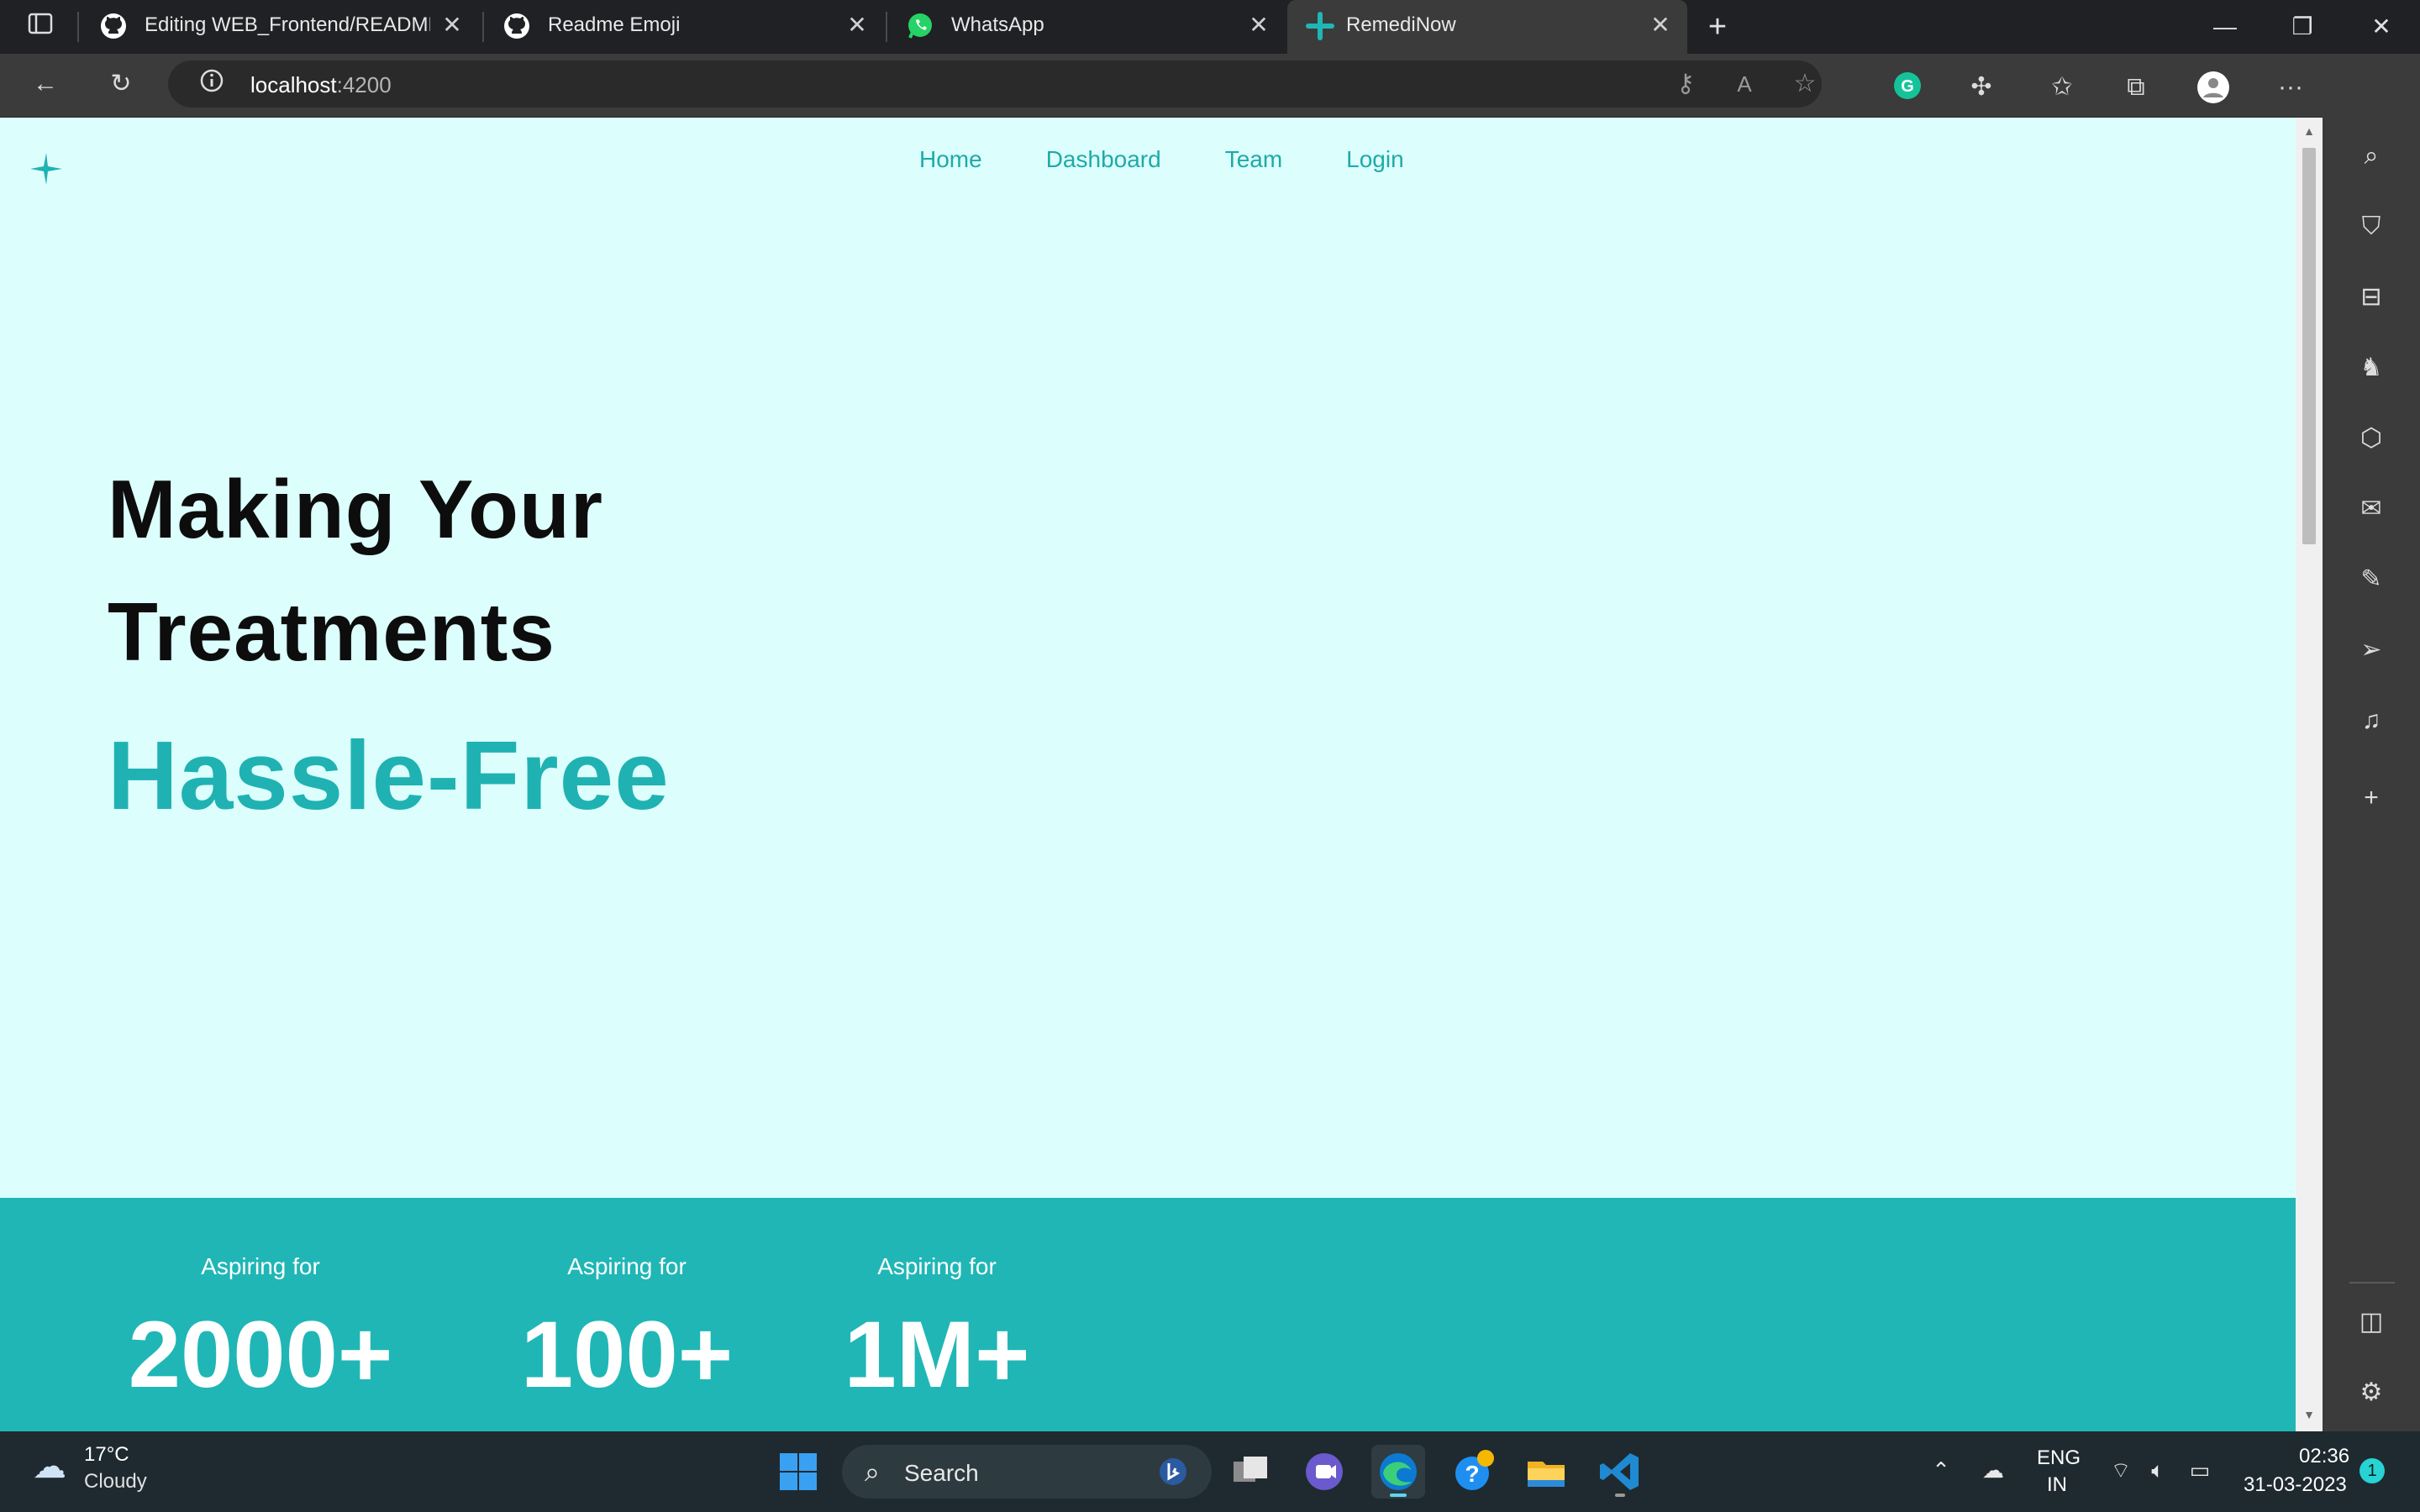 The width and height of the screenshot is (2420, 1512). Describe the element at coordinates (2213, 87) in the screenshot. I see `profile-avatar-icon` at that location.